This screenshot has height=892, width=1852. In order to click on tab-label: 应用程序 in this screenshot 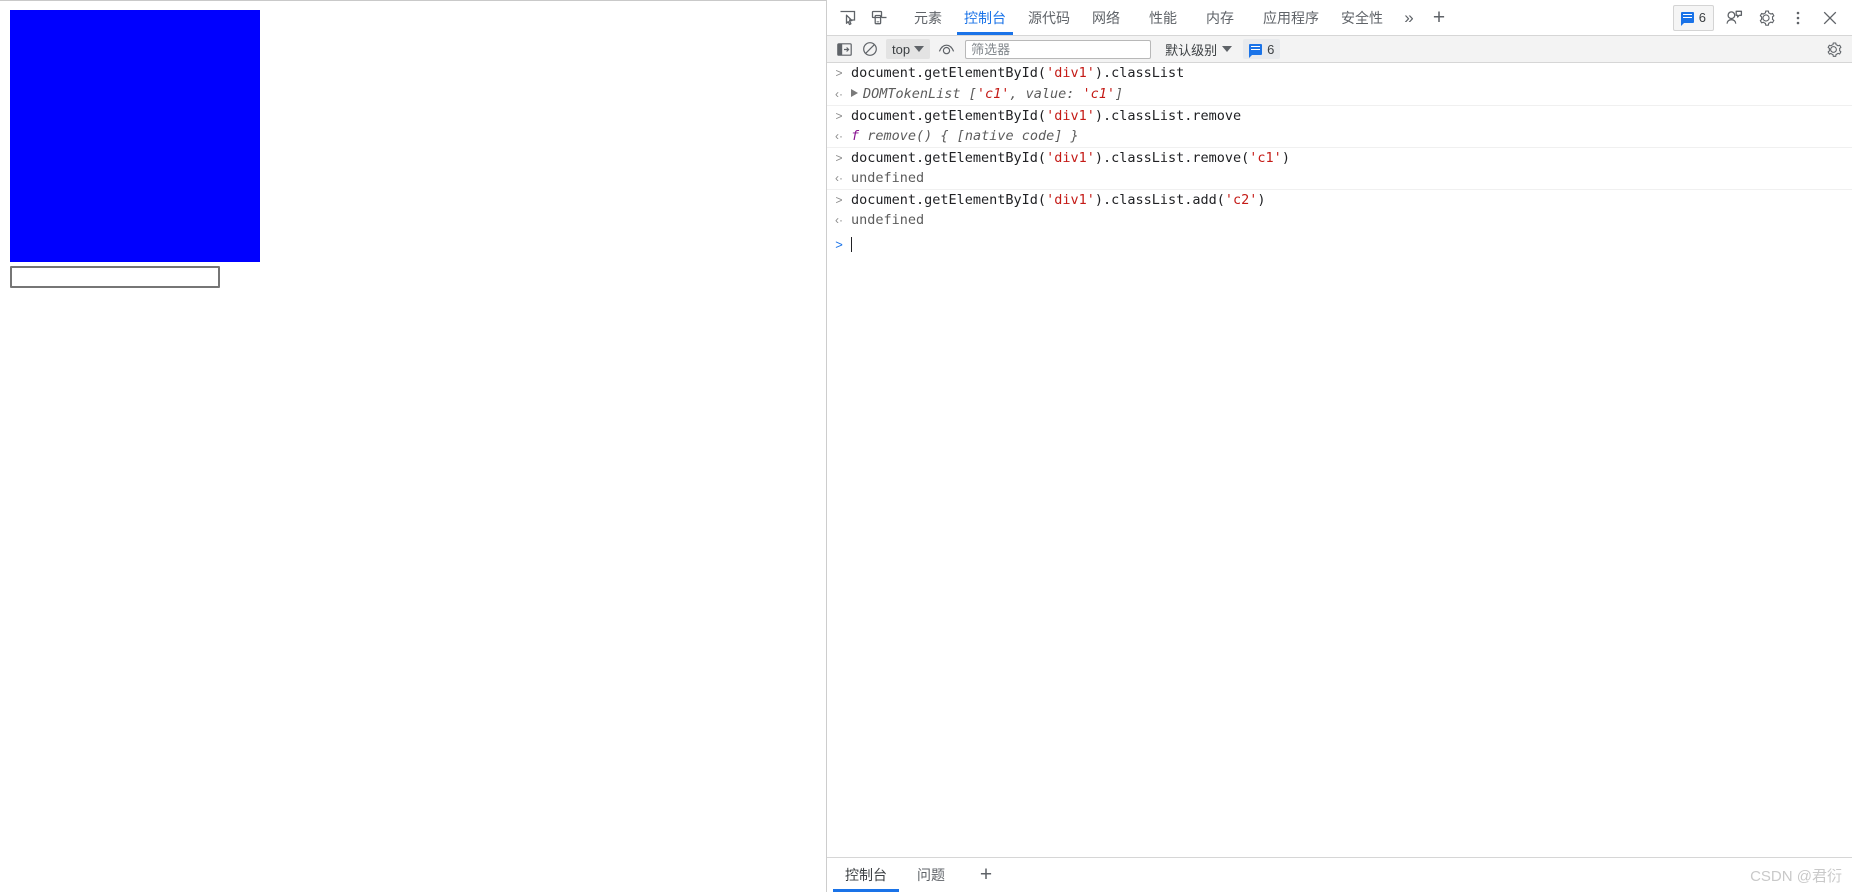, I will do `click(1291, 17)`.